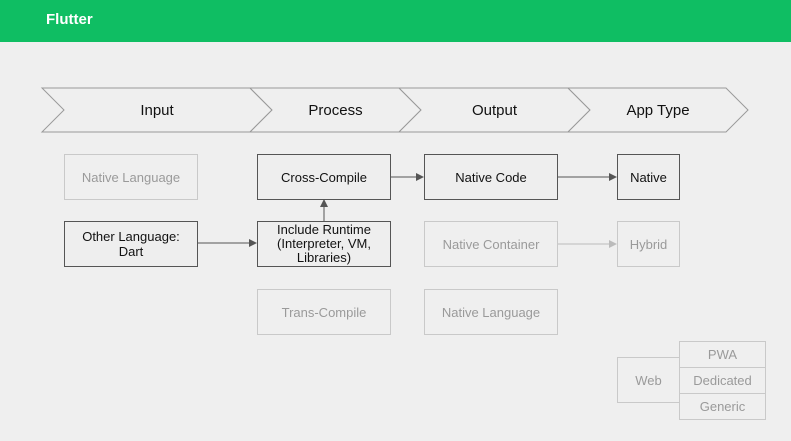  I want to click on web-variant-dedicated: Dedicated, so click(722, 380).